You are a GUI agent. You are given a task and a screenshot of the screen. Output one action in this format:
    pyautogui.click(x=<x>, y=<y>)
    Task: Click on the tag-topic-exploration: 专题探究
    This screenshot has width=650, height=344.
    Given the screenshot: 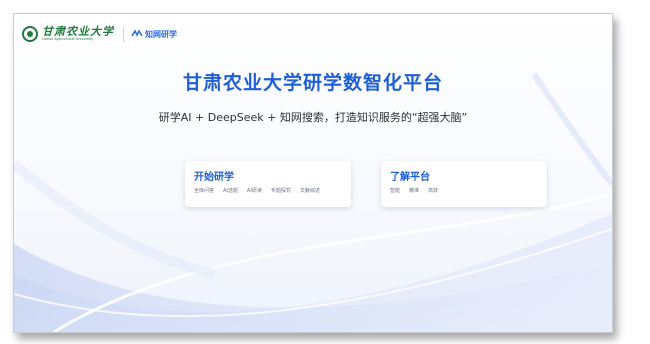 What is the action you would take?
    pyautogui.click(x=281, y=190)
    